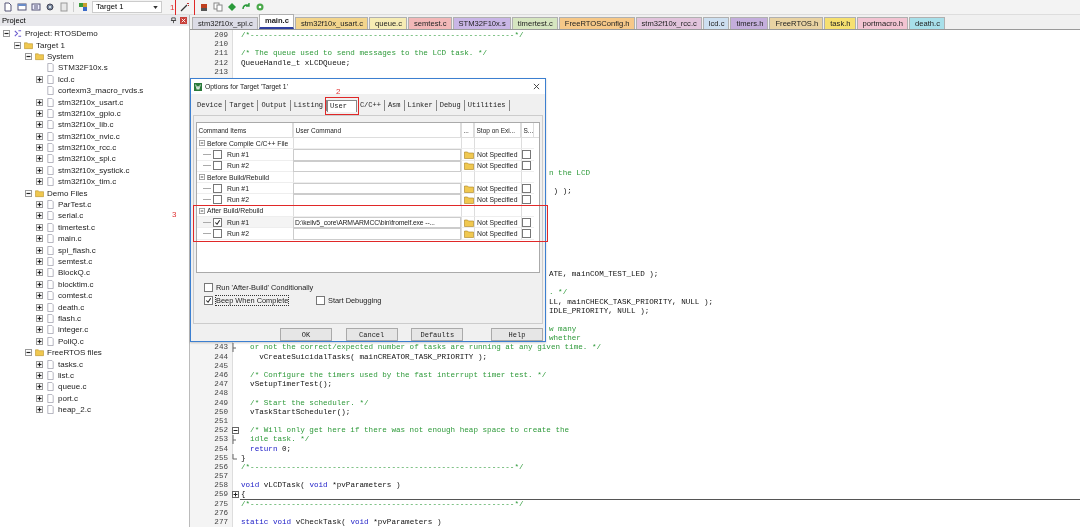 This screenshot has height=527, width=1080. Describe the element at coordinates (71, 216) in the screenshot. I see `tree-item: serial.c` at that location.